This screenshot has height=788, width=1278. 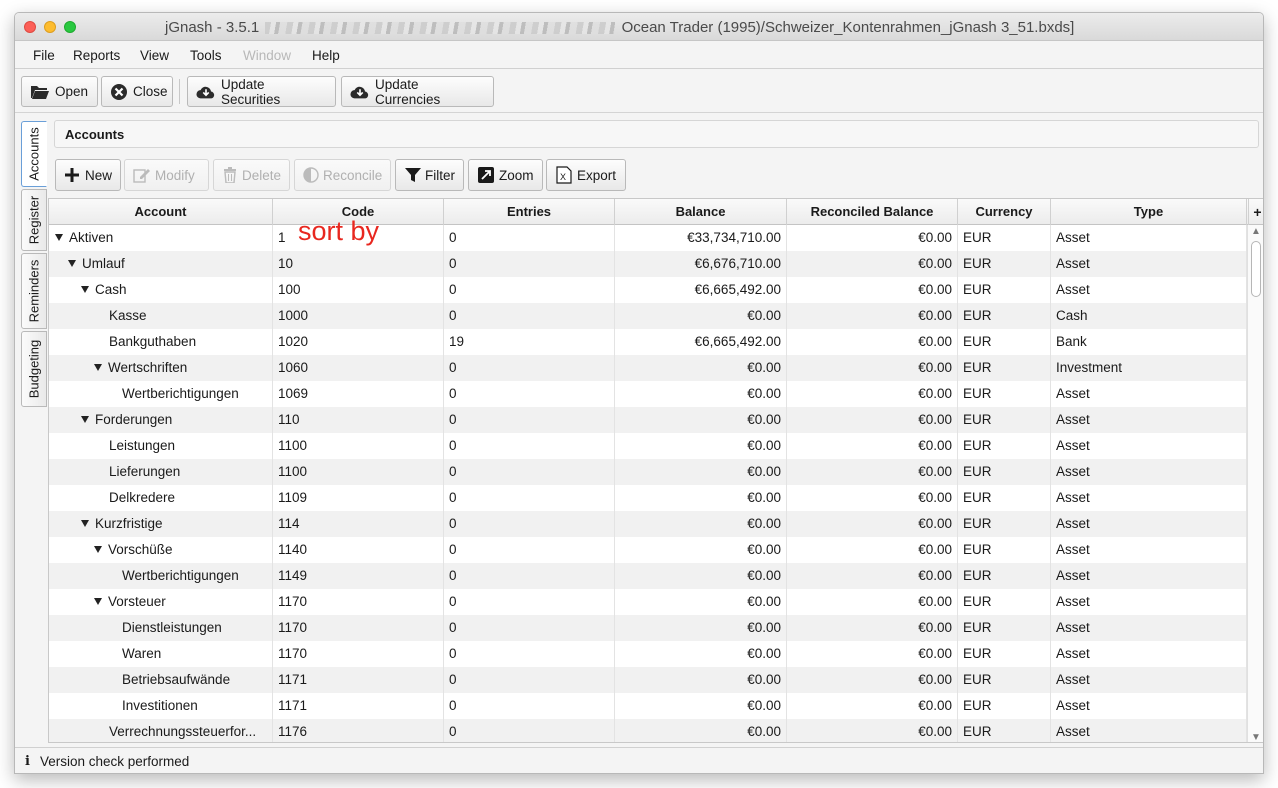 I want to click on open-button: Open, so click(x=59, y=91).